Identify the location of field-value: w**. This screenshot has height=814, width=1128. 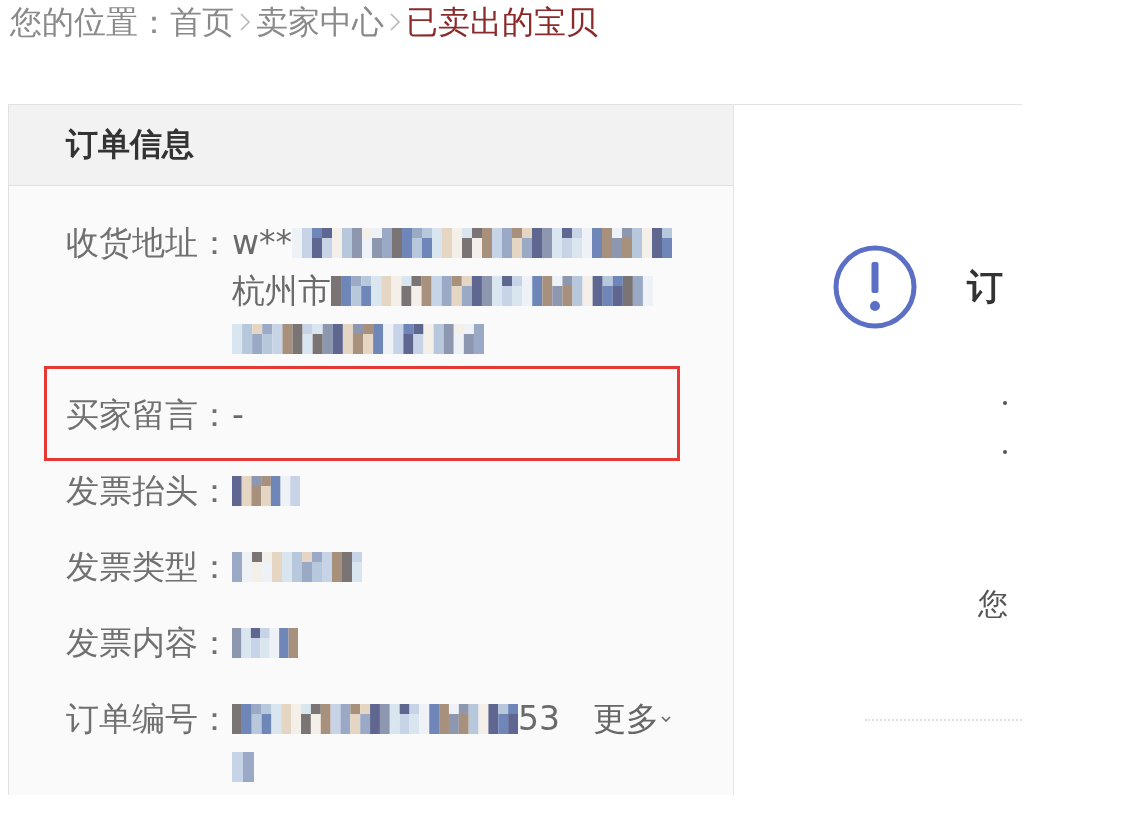
(262, 243).